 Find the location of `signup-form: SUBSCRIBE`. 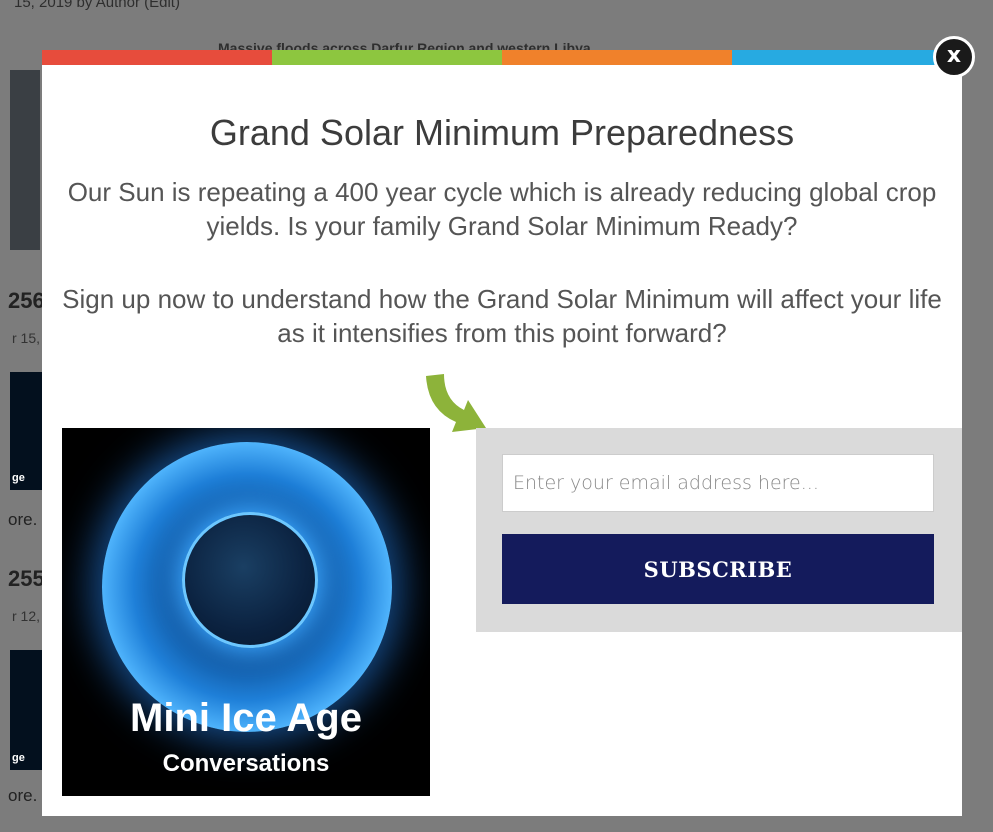

signup-form: SUBSCRIBE is located at coordinates (719, 530).